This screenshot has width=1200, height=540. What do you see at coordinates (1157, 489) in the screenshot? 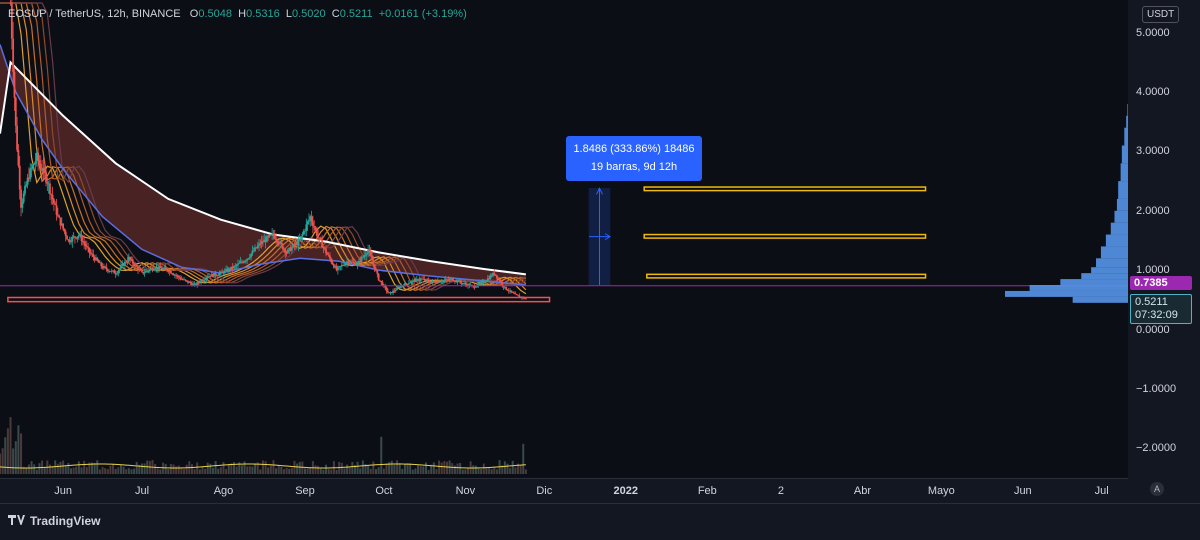
I see `auto-scale-button: A` at bounding box center [1157, 489].